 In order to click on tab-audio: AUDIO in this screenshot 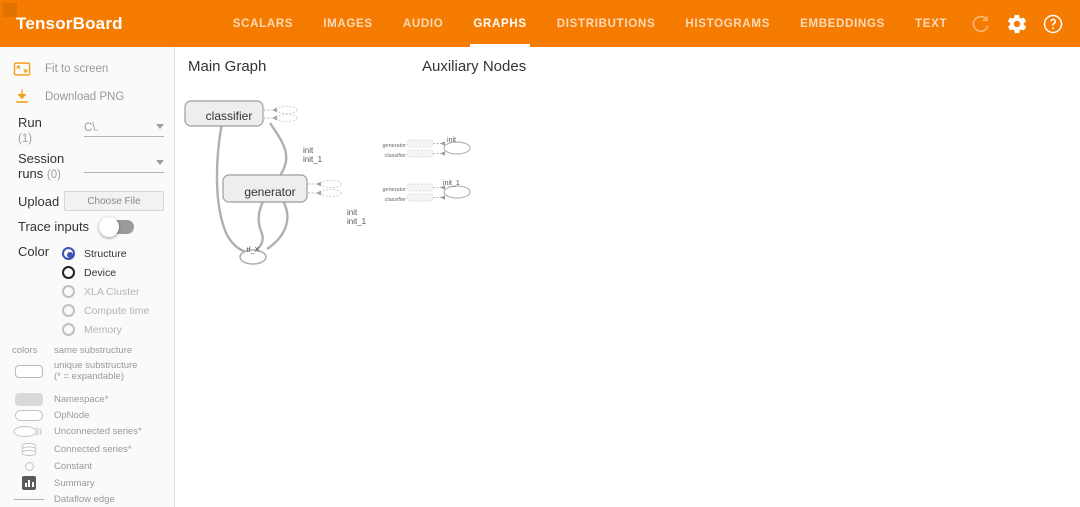, I will do `click(423, 23)`.